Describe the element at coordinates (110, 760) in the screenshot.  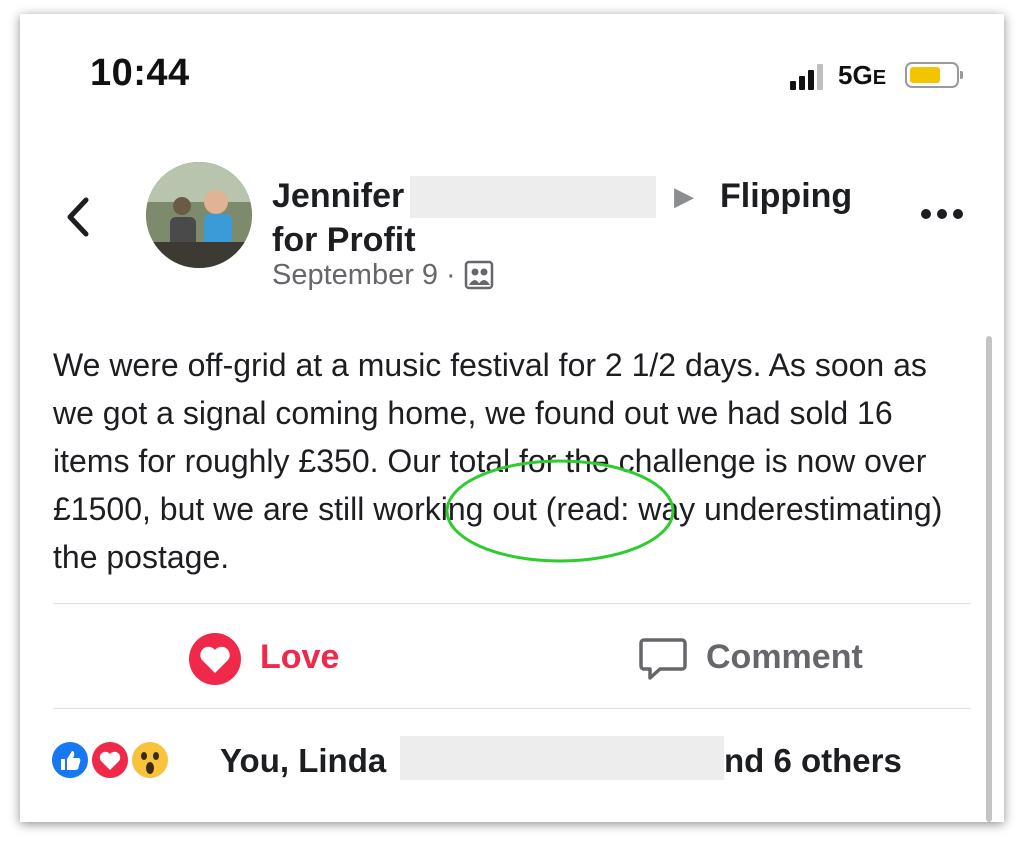
I see `love-icon` at that location.